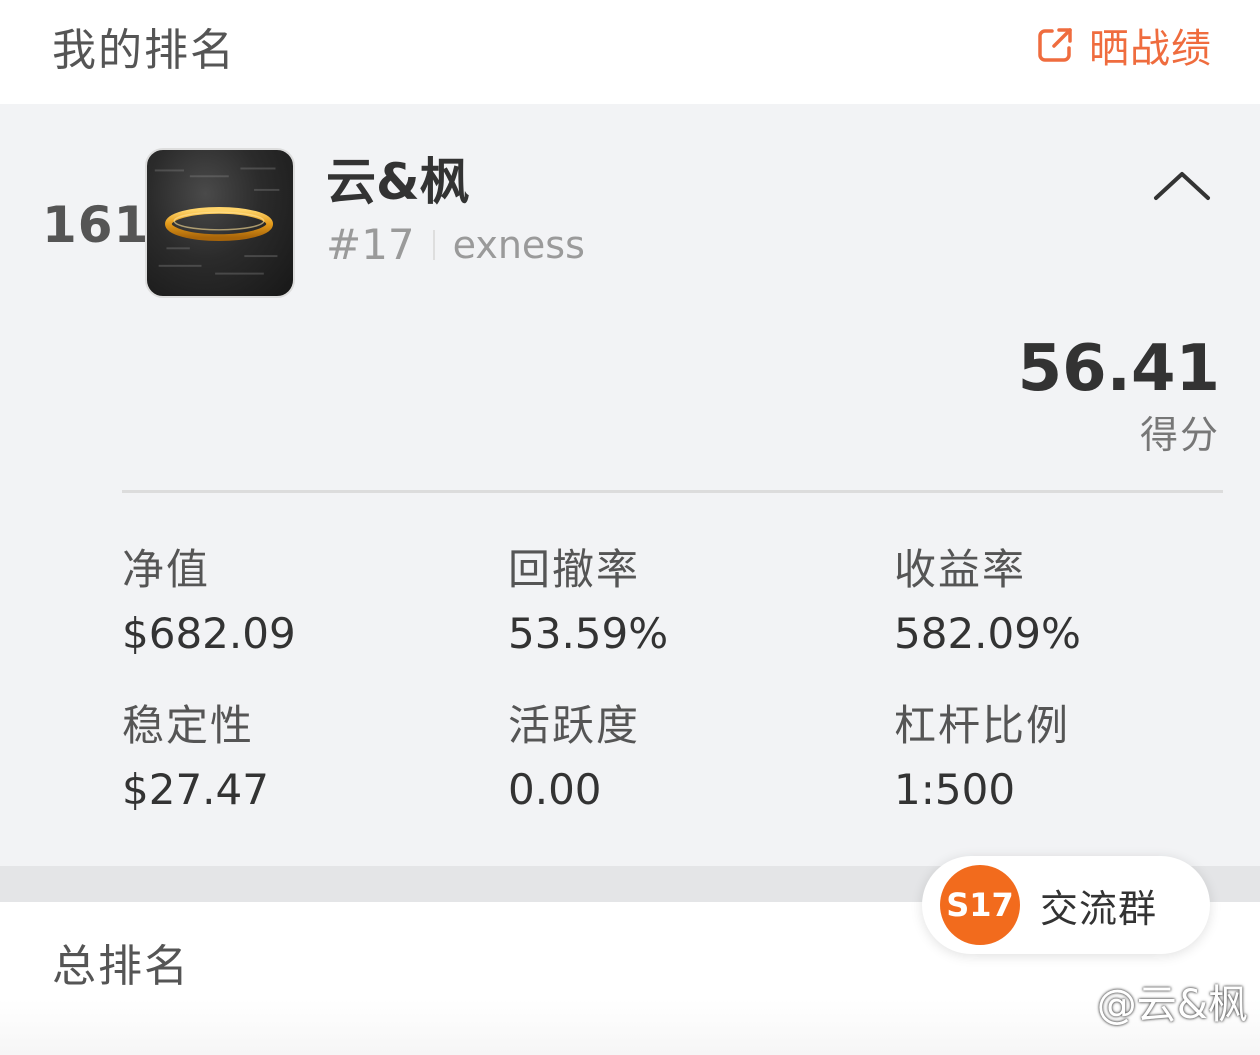  I want to click on stat-net-value: 净值 $682.09, so click(292, 597).